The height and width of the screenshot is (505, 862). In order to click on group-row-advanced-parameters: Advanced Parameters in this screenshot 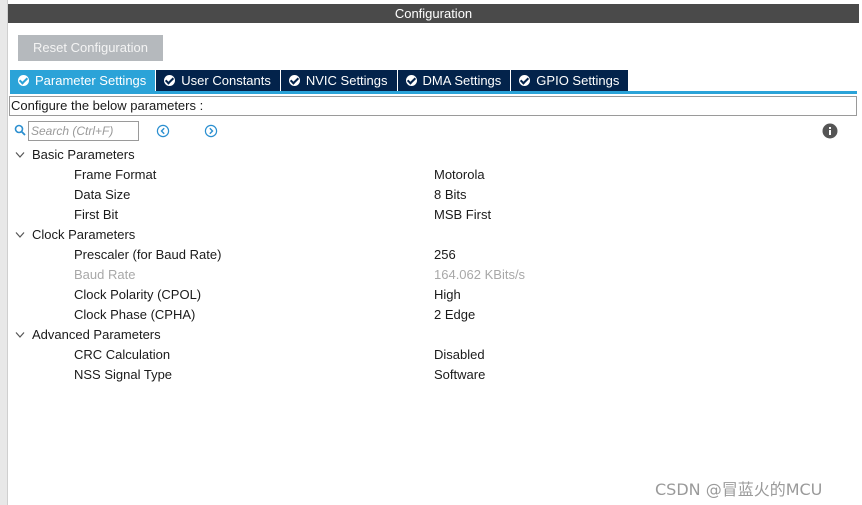, I will do `click(431, 335)`.